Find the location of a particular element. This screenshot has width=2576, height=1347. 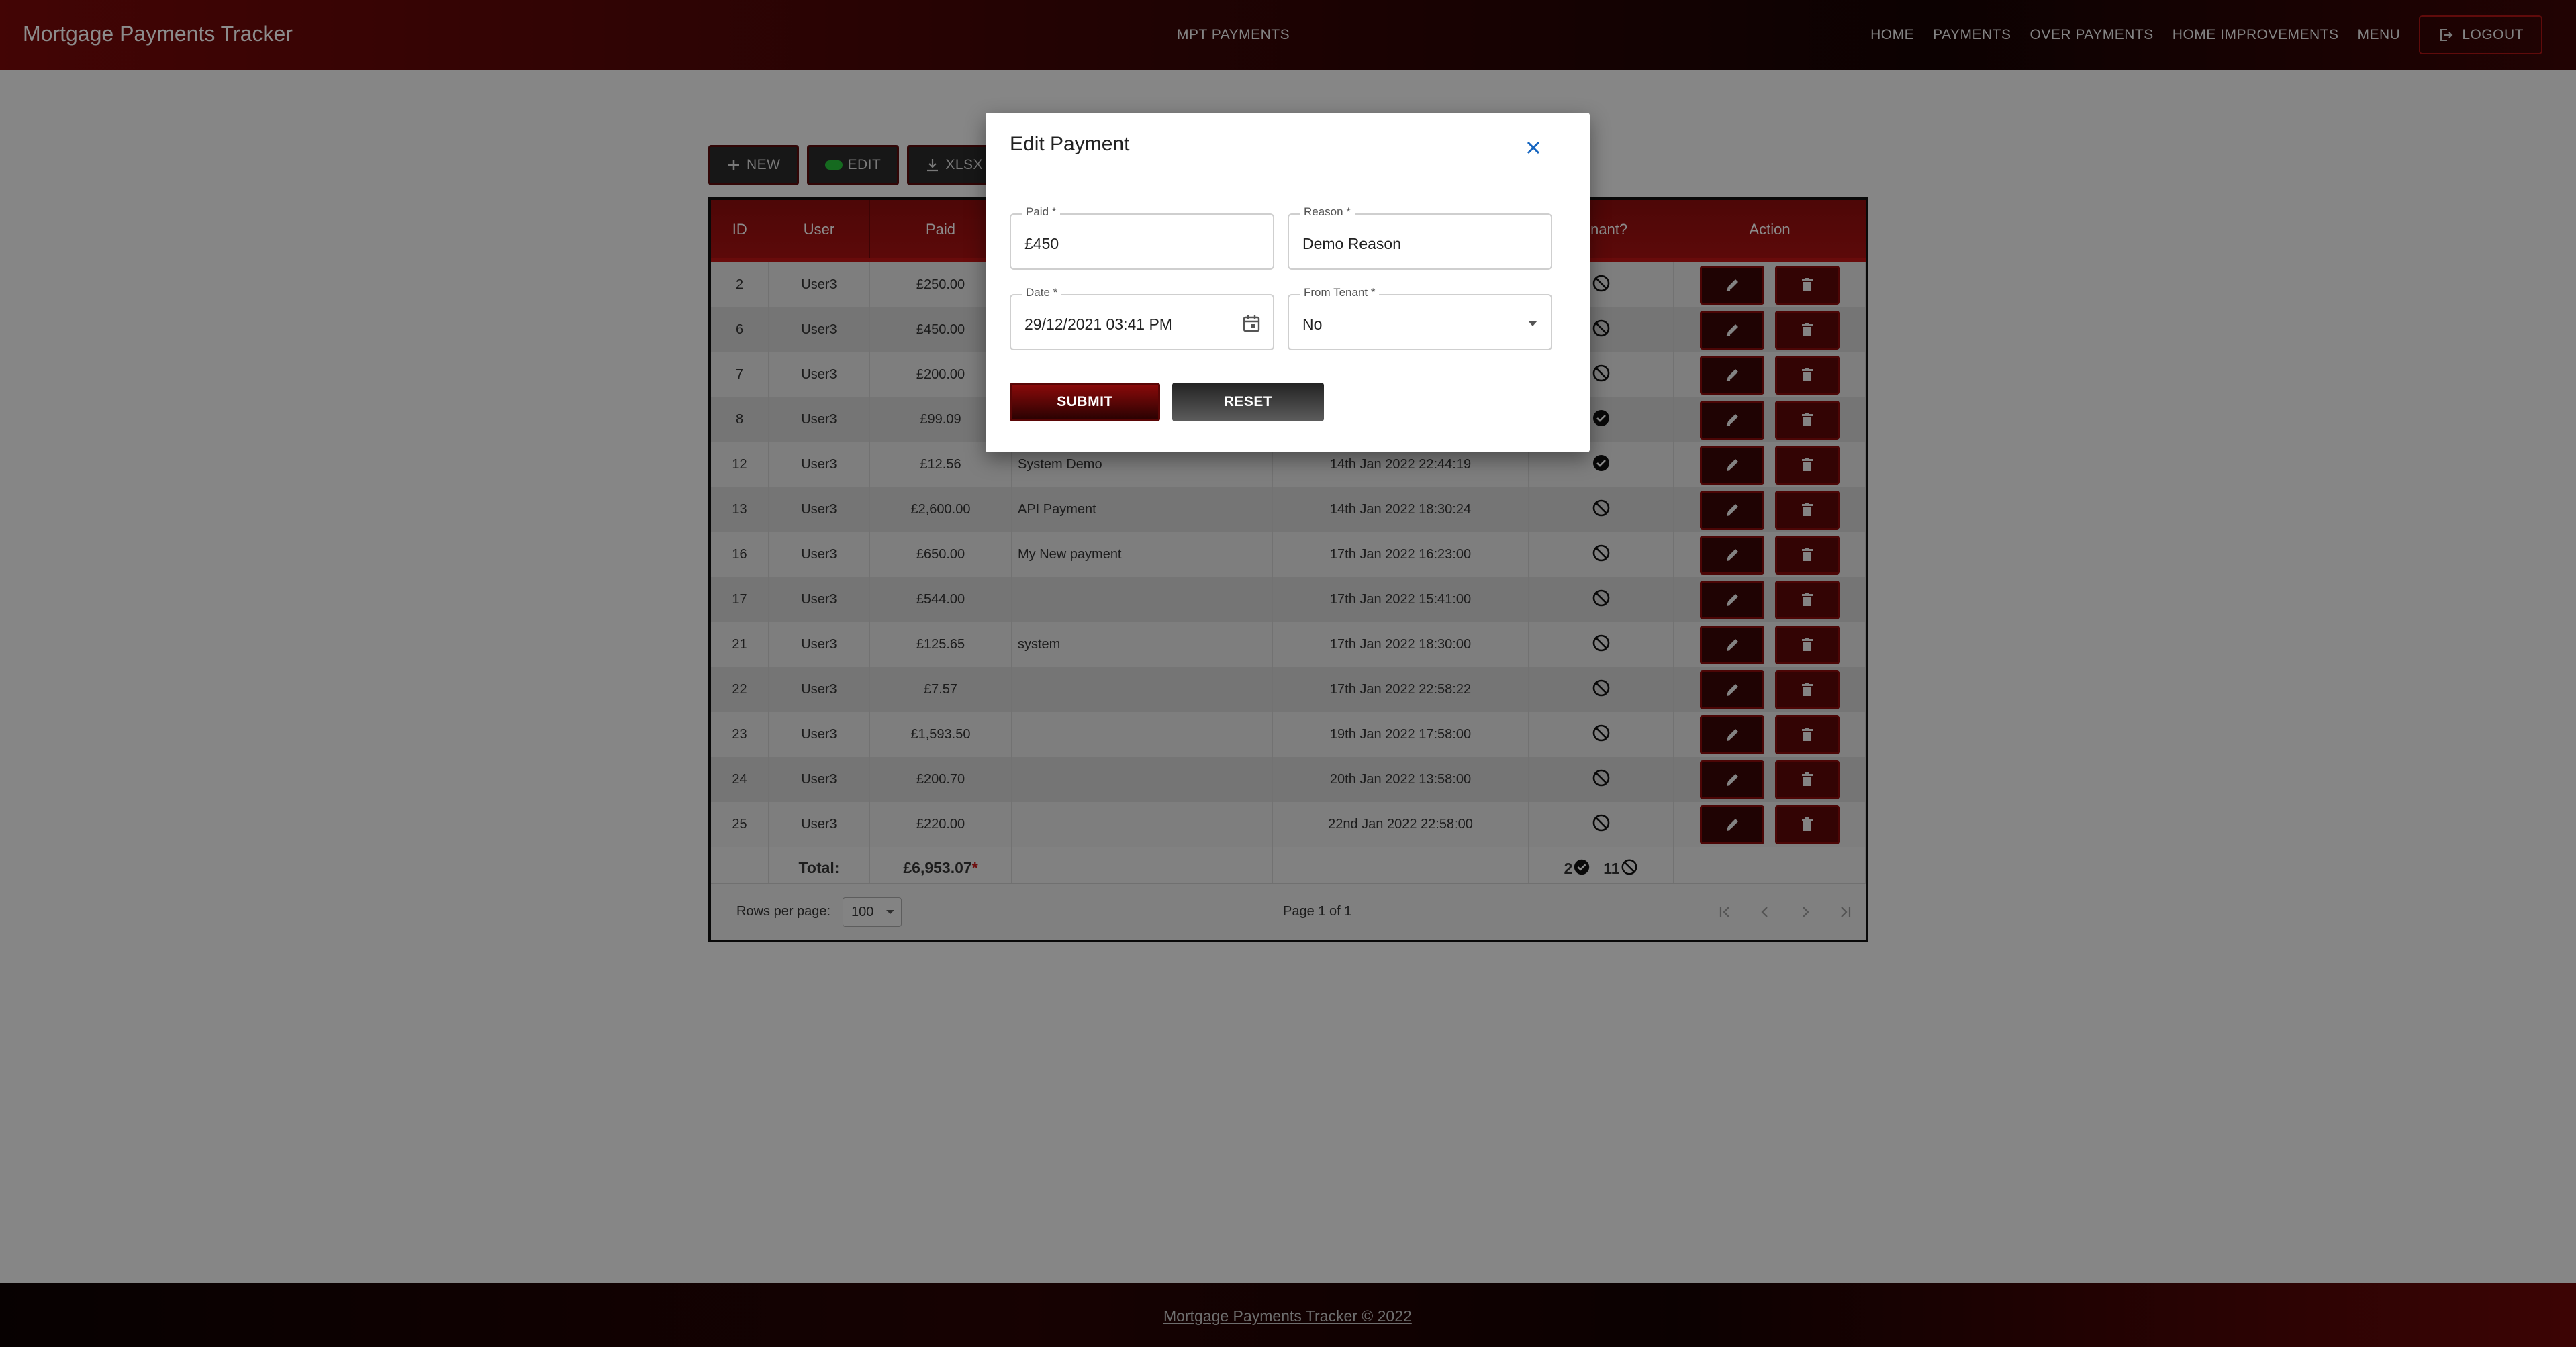

dialog-header: Edit Payment is located at coordinates (1288, 147).